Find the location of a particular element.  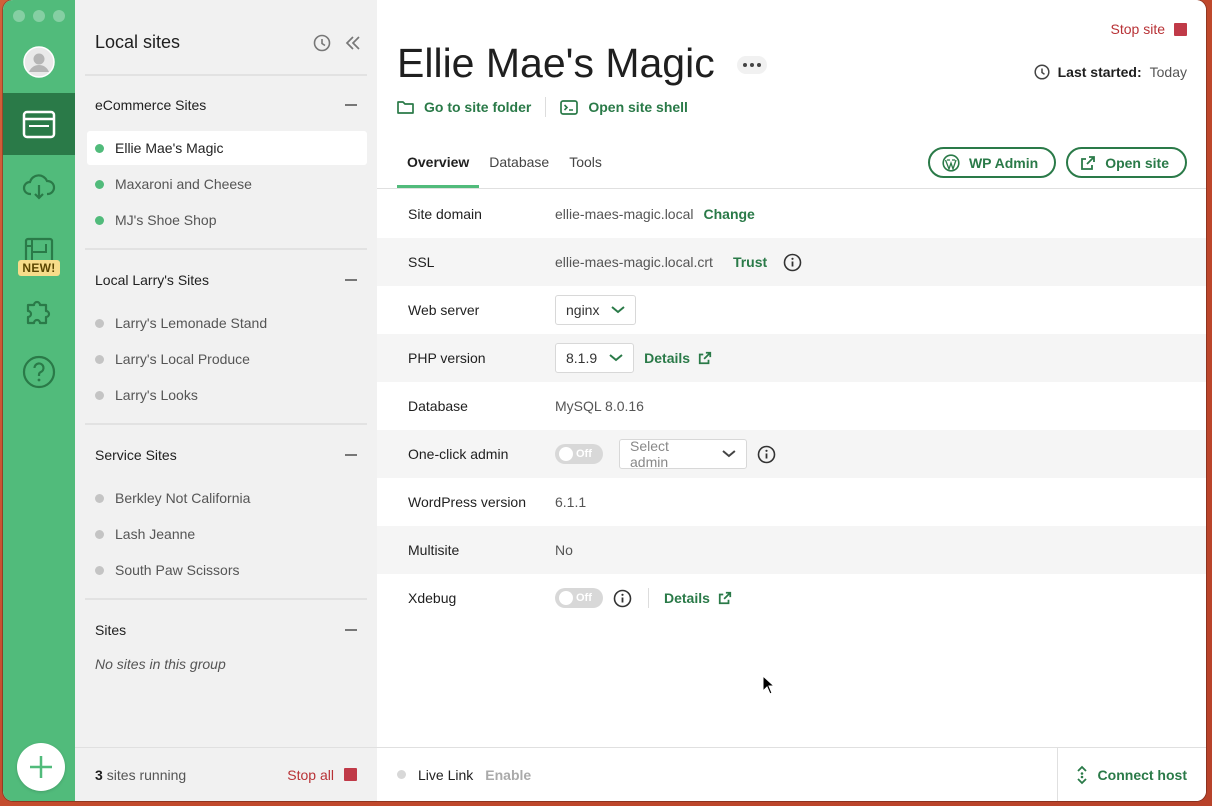

group-name: eCommerce Sites is located at coordinates (151, 105).